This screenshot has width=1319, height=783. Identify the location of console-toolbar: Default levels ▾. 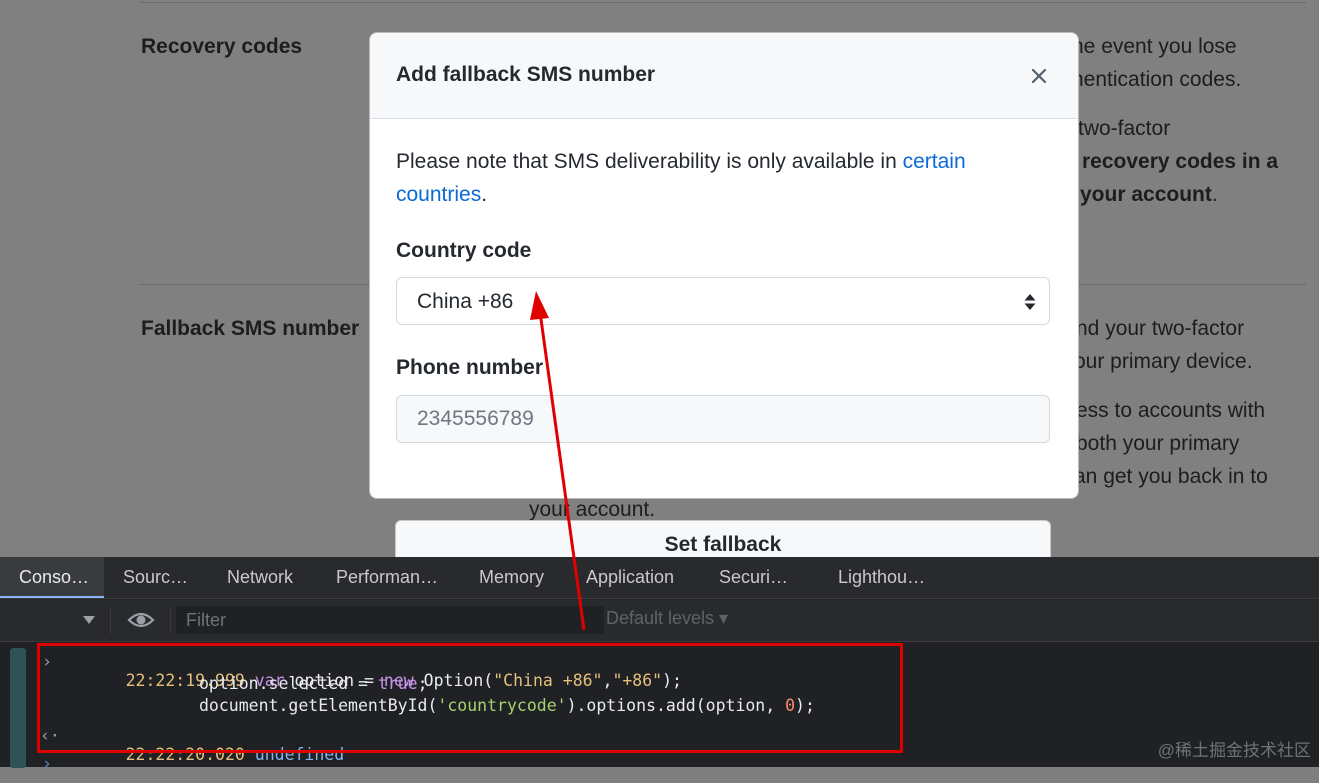
(659, 621).